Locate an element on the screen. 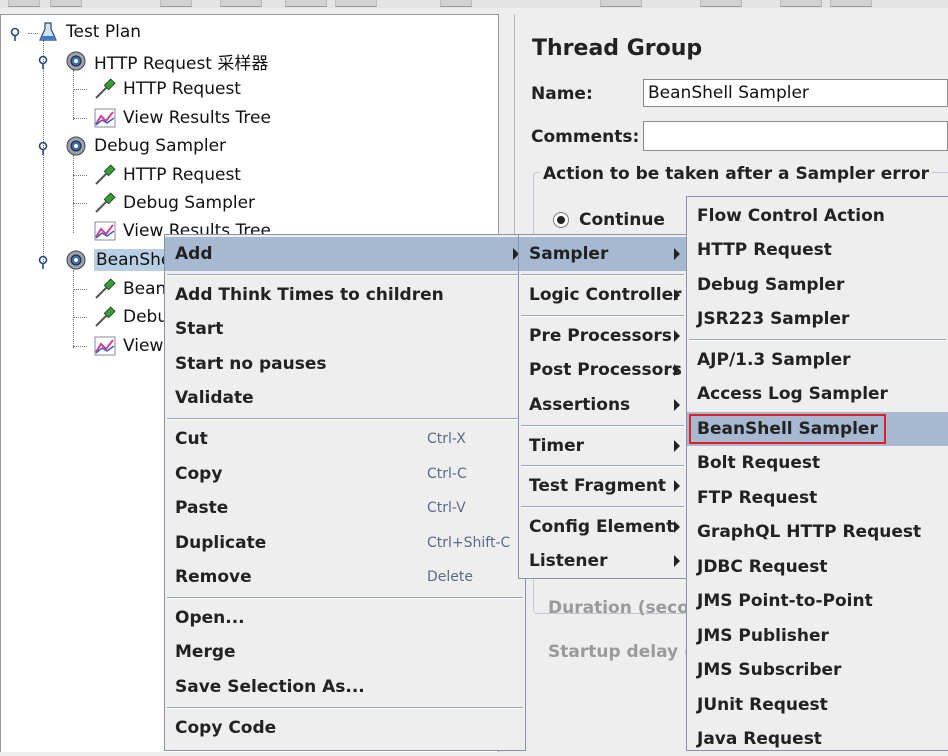 This screenshot has height=756, width=948. tree-node-thread-group: Debug Sampler is located at coordinates (144, 146).